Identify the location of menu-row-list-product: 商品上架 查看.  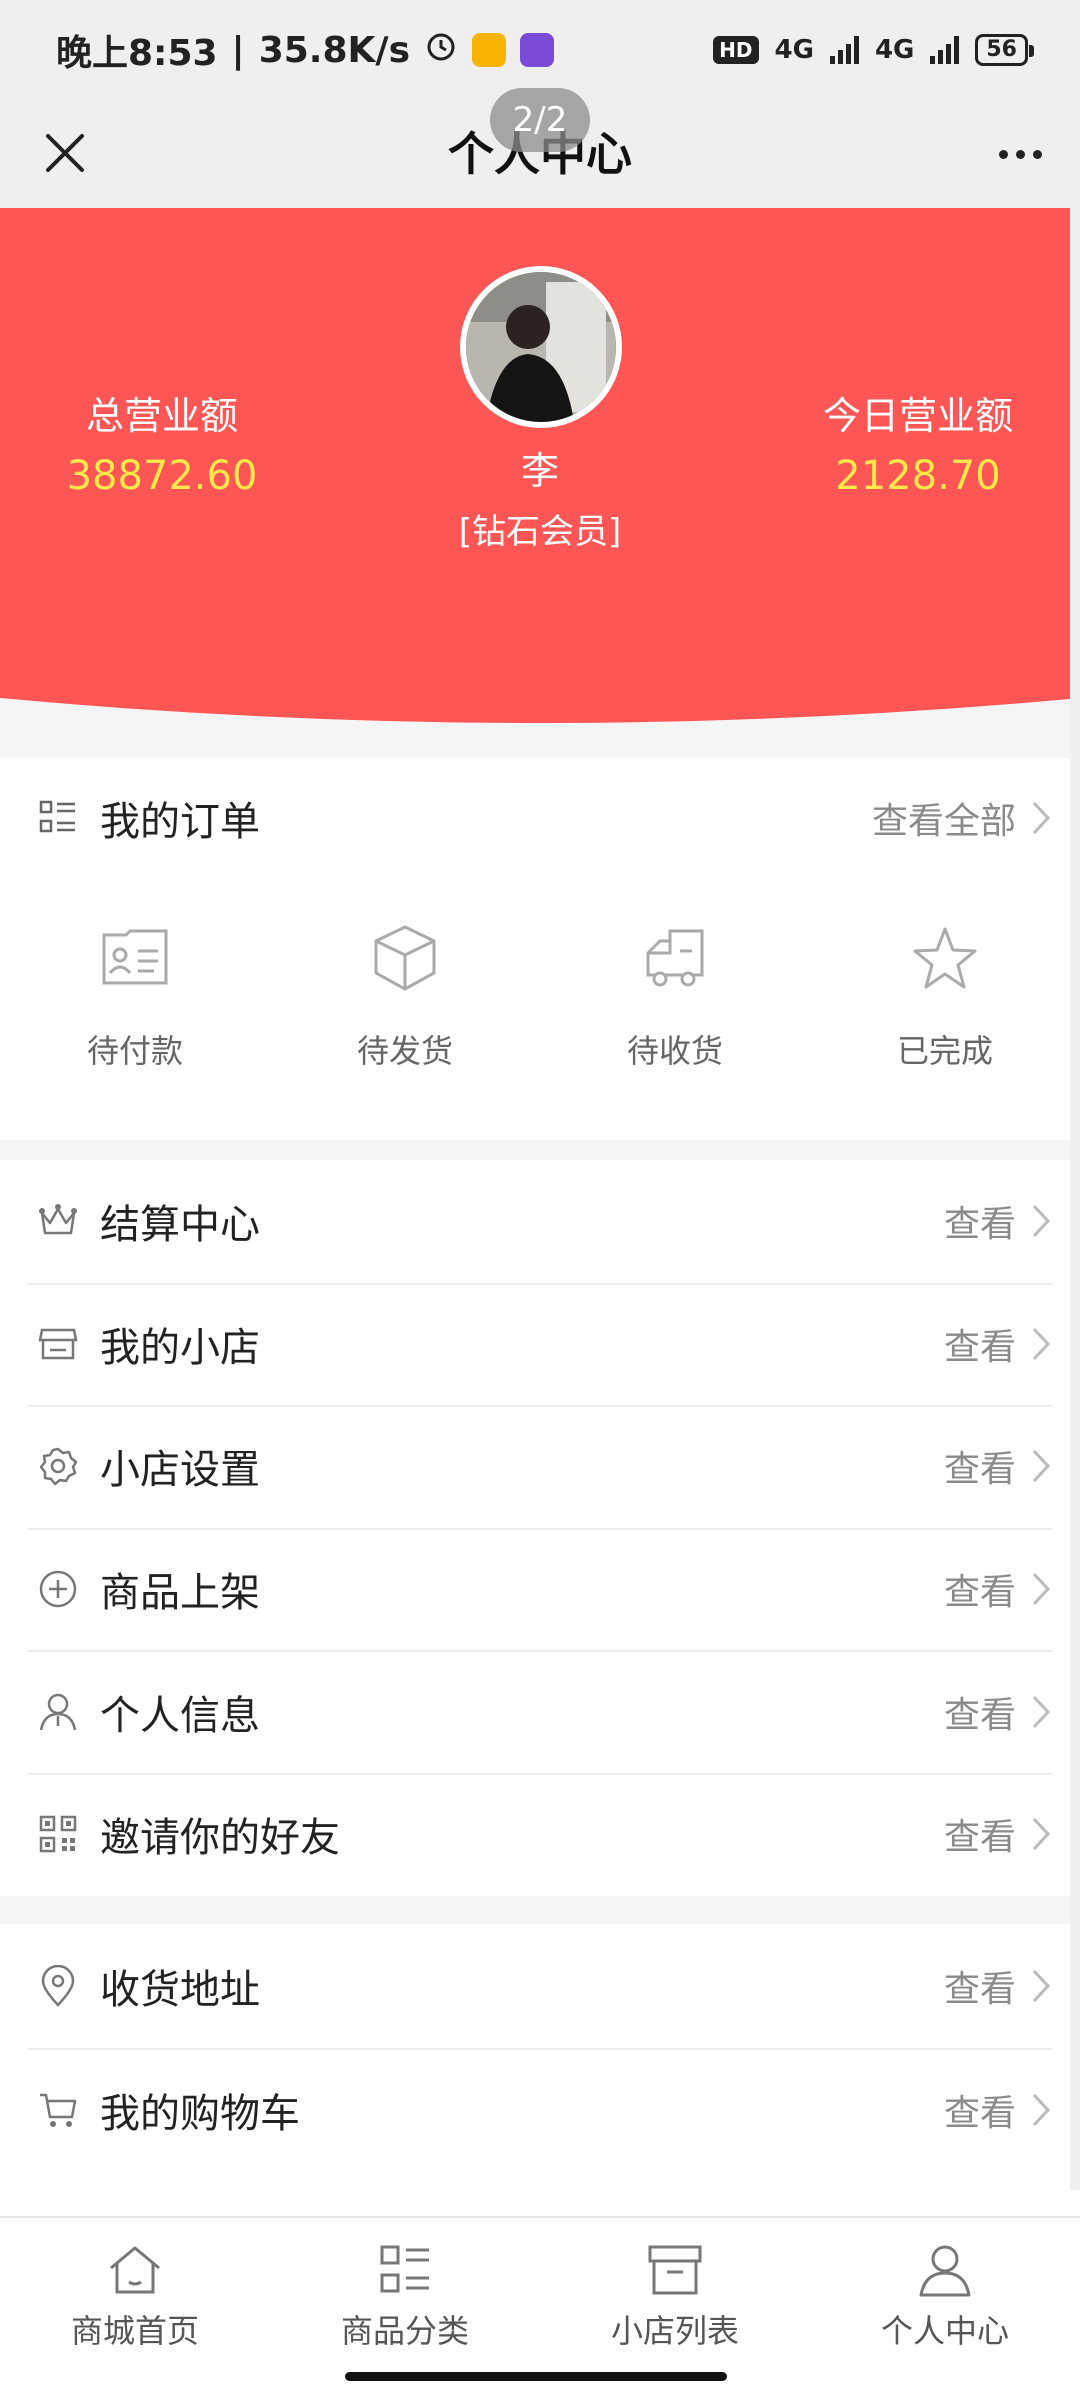
(540, 1589).